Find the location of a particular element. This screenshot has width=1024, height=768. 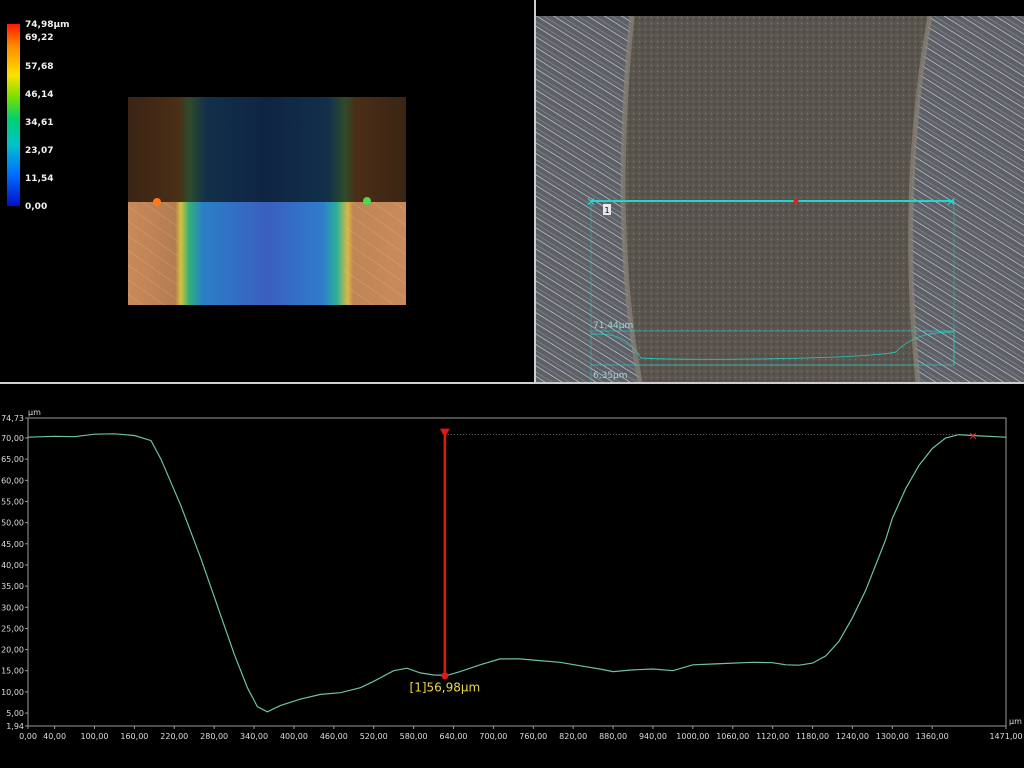

y-tick-label: 1,94 is located at coordinates (15, 726).